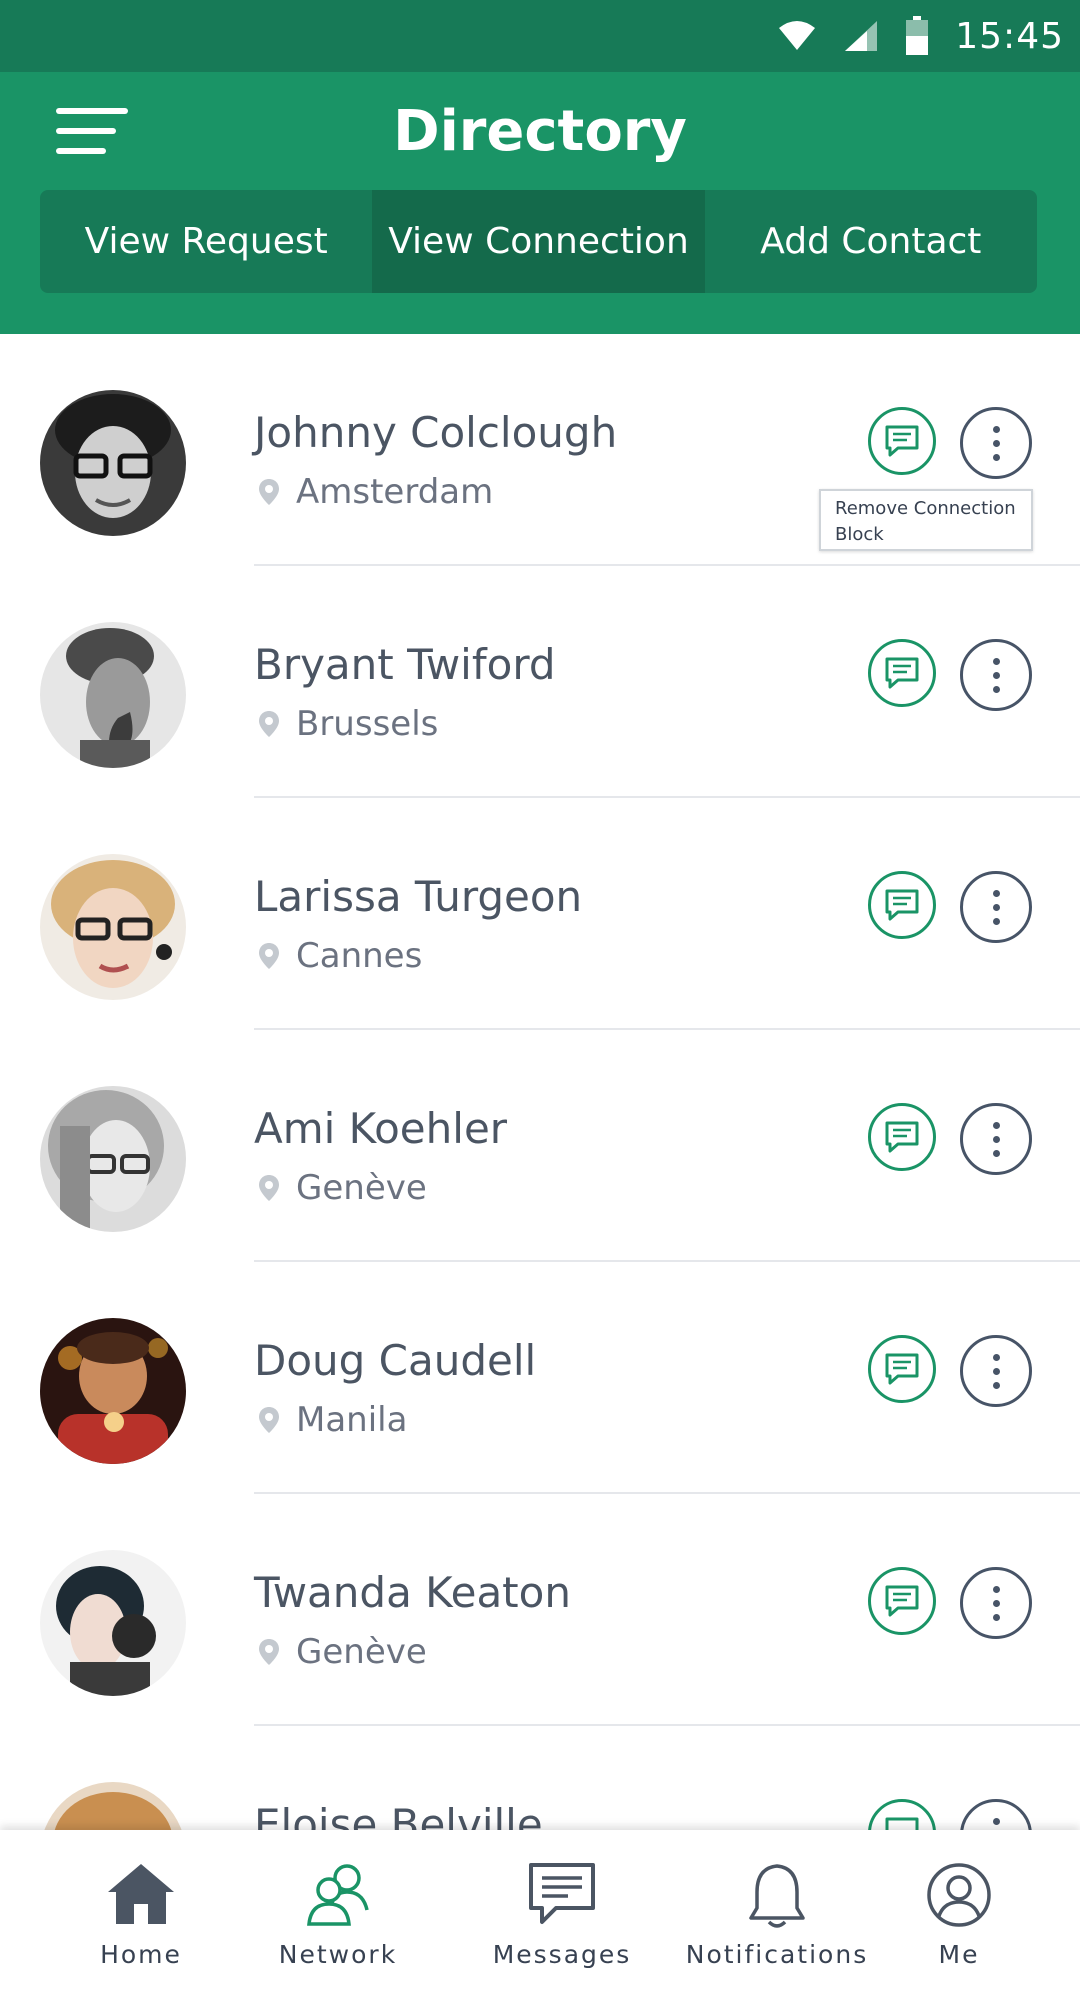  I want to click on home-icon, so click(141, 1894).